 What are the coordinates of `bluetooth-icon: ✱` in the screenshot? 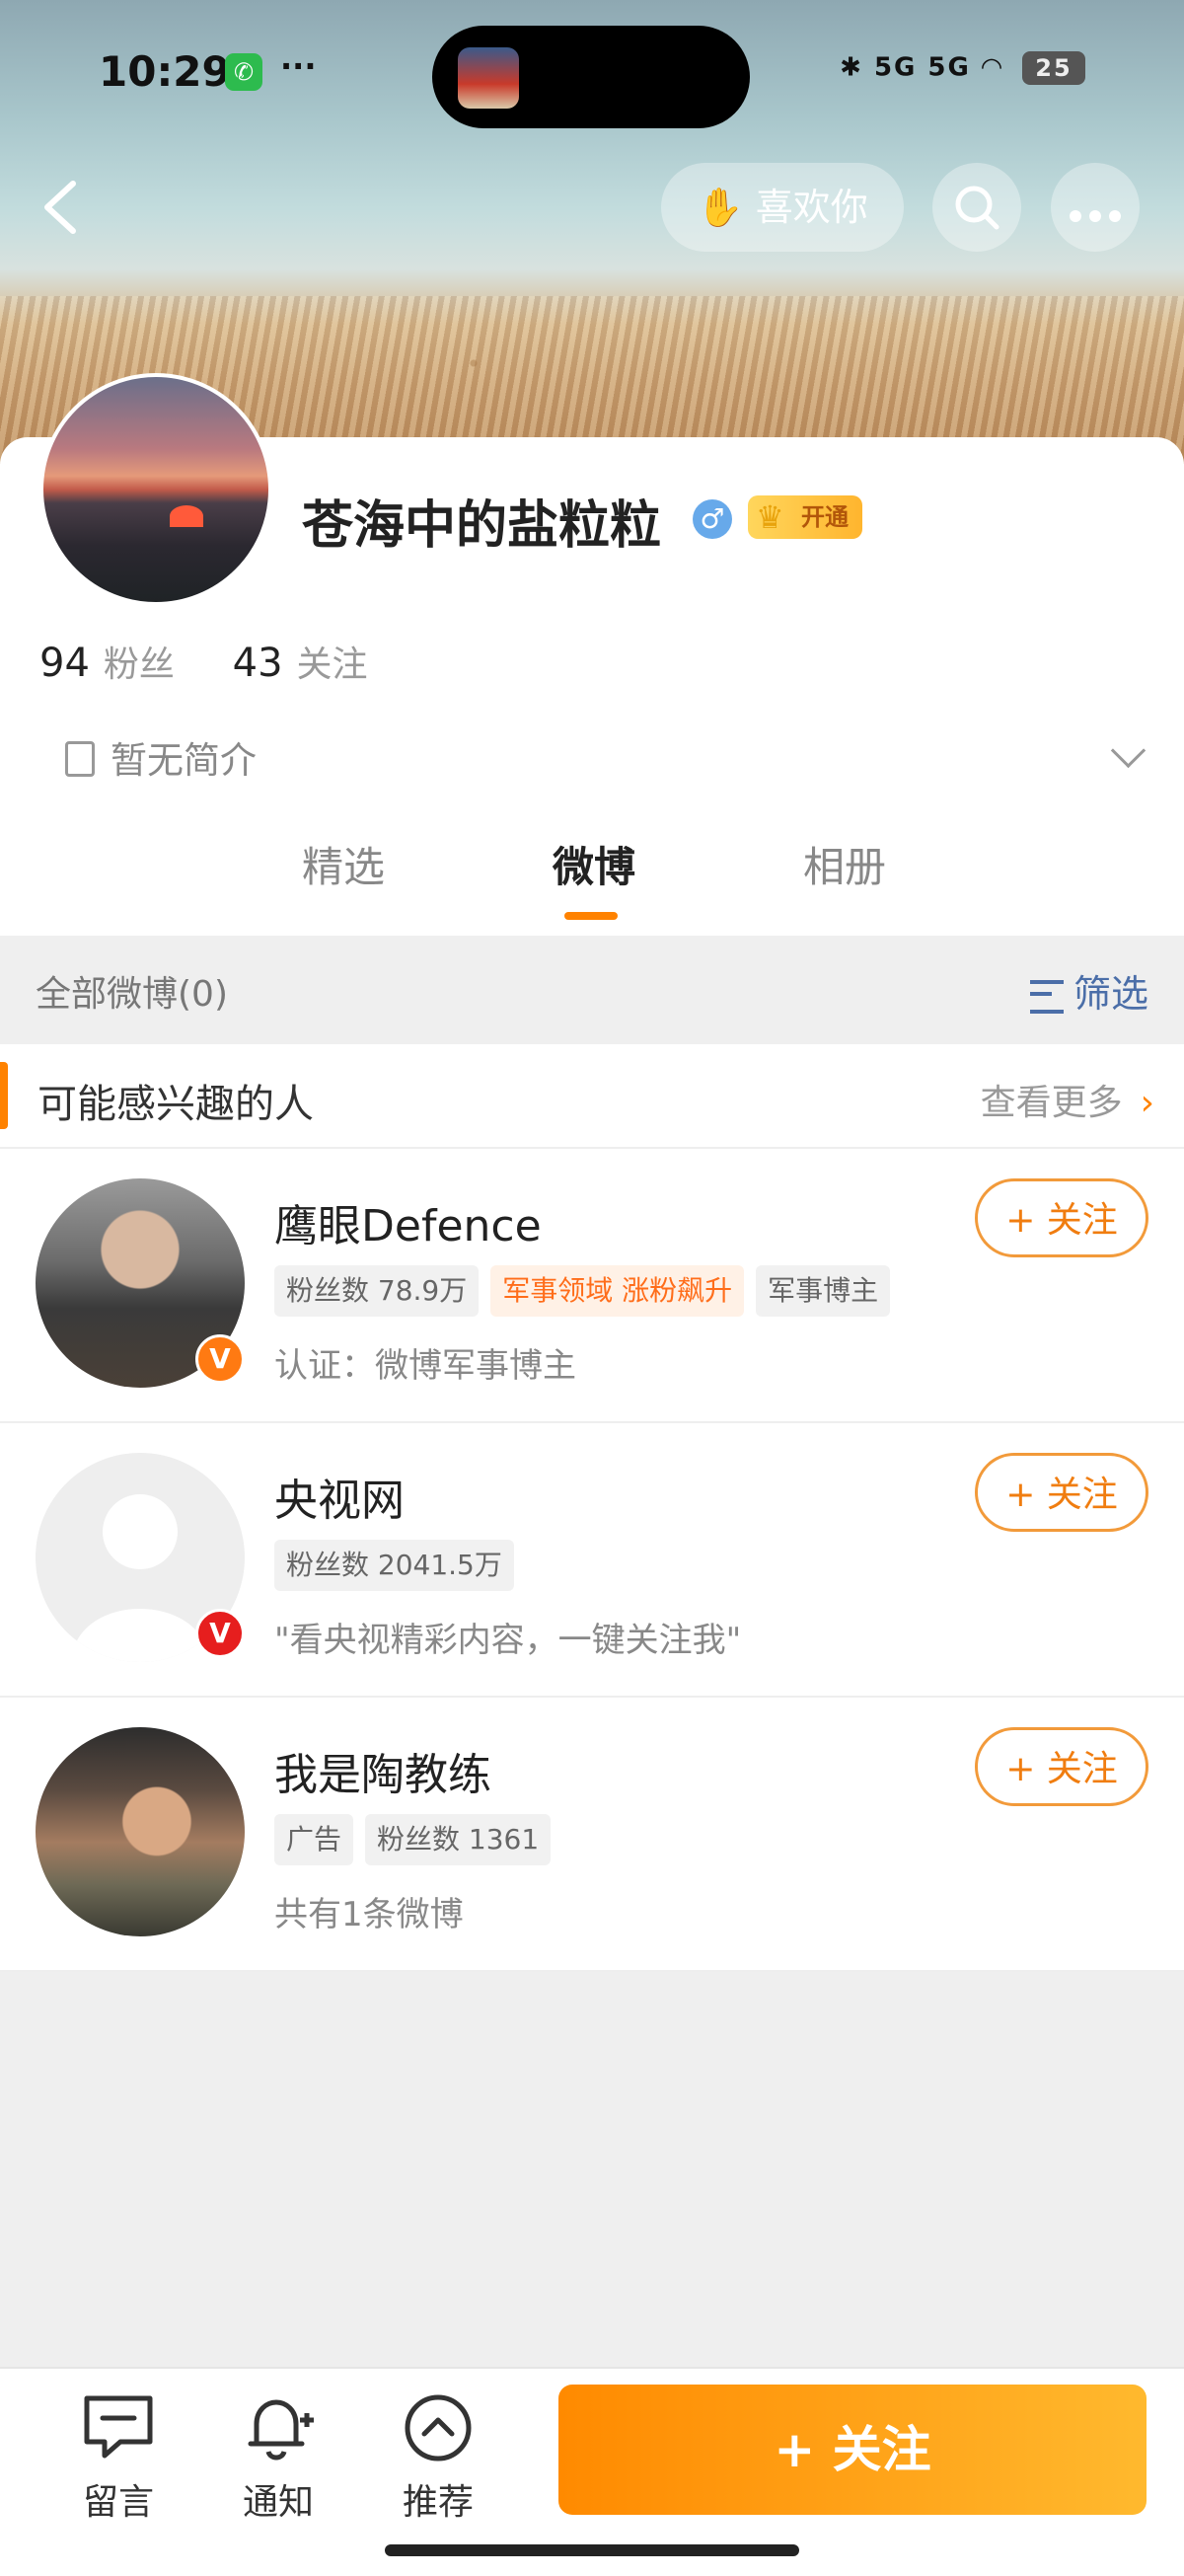 It's located at (851, 67).